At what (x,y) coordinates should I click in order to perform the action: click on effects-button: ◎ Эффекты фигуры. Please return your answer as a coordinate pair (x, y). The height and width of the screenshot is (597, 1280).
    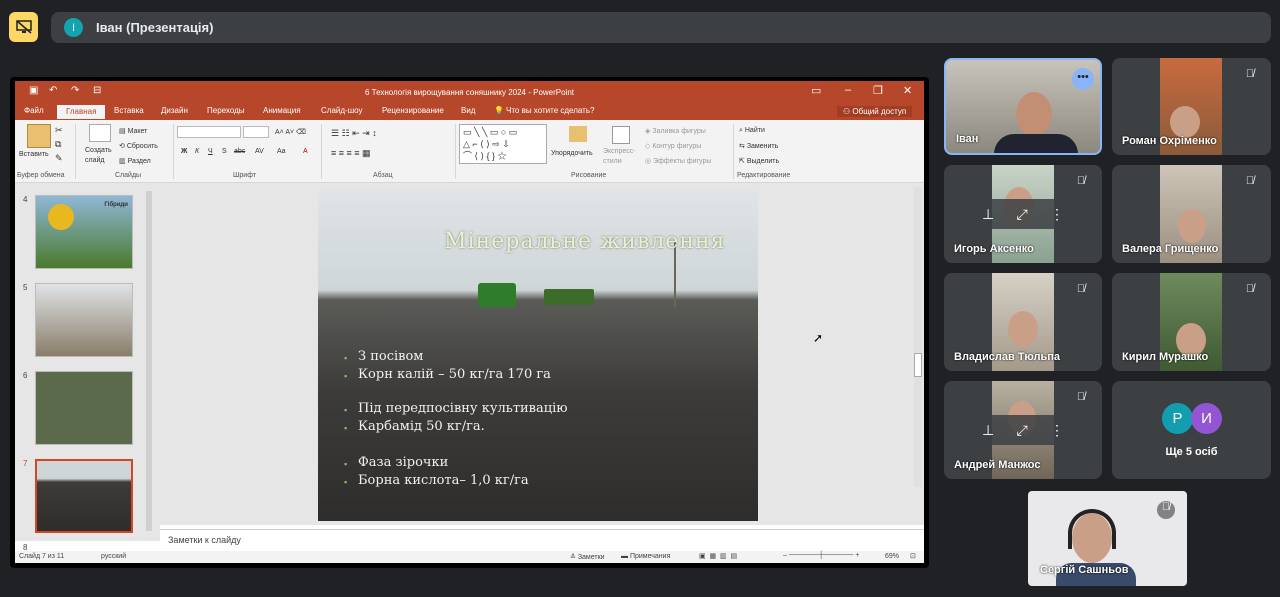
    Looking at the image, I should click on (678, 161).